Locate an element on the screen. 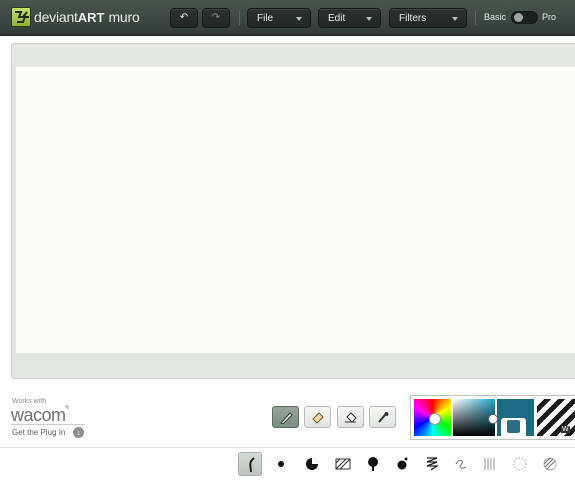 This screenshot has width=575, height=482. paint-bucket-icon is located at coordinates (351, 417).